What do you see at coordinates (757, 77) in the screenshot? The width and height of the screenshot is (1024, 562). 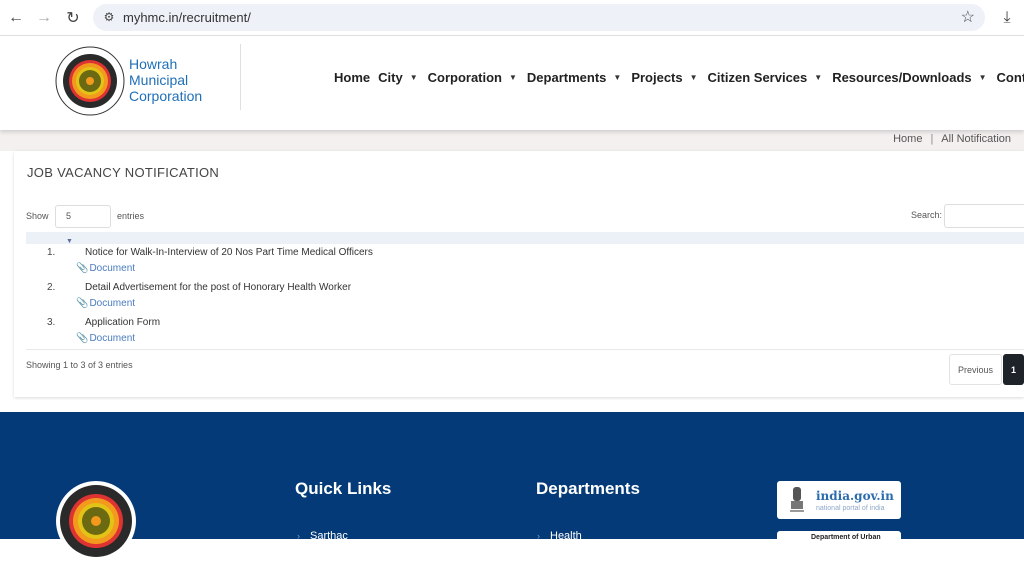 I see `nav-label: Citizen Services` at bounding box center [757, 77].